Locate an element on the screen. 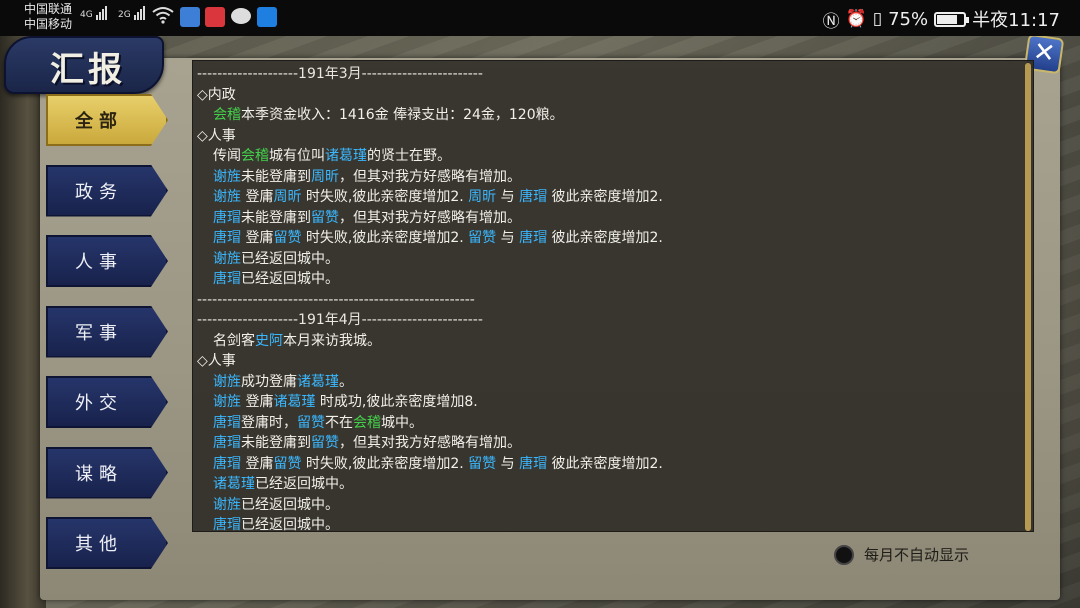 This screenshot has height=608, width=1080. carrier-info: 中国联通 中国移动 is located at coordinates (48, 17).